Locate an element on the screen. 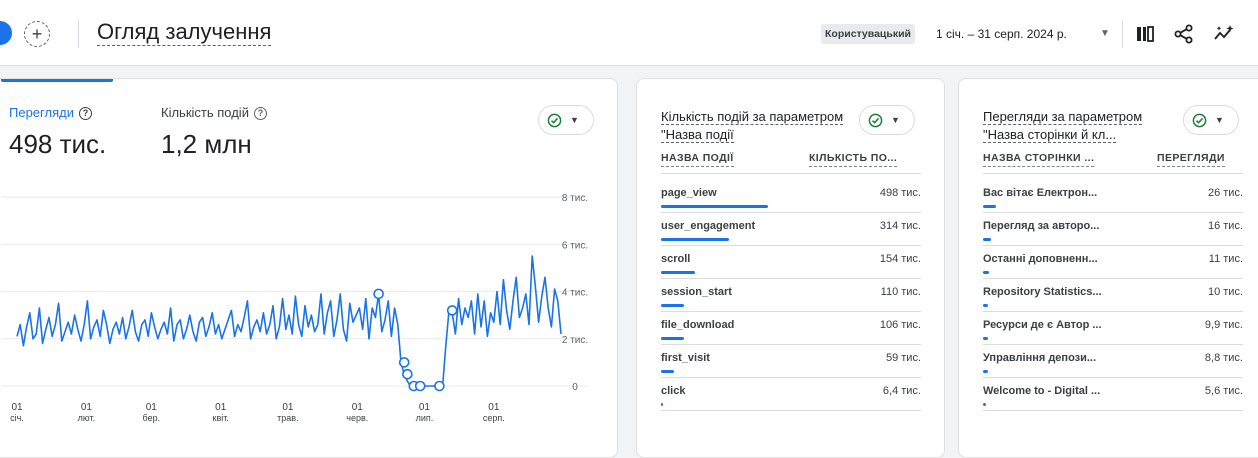  table-row: Repository Statistics... 10 тис. is located at coordinates (1113, 296).